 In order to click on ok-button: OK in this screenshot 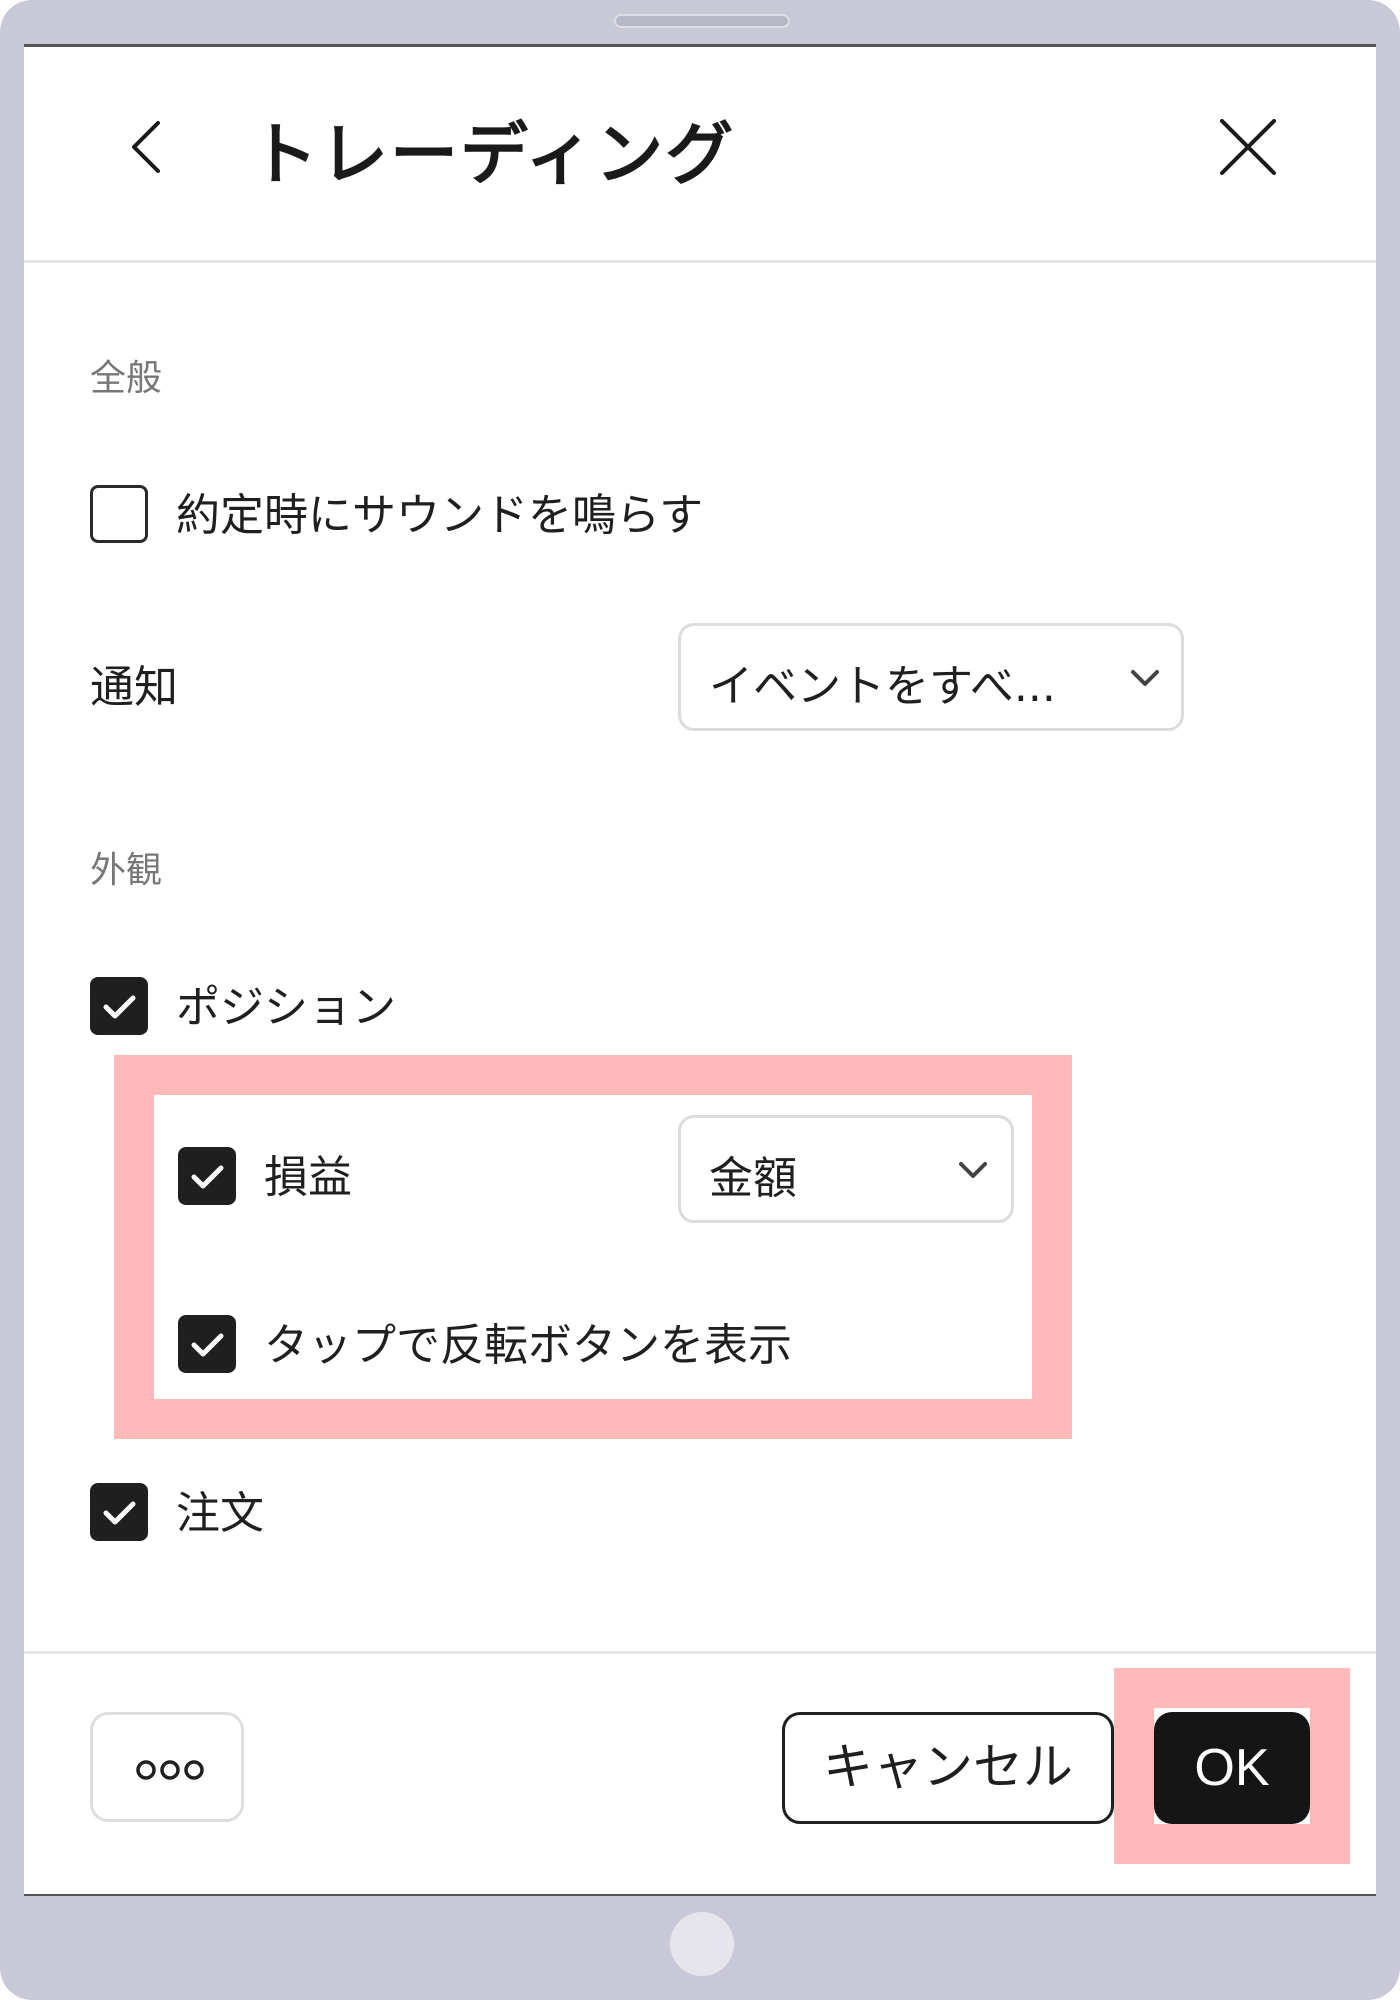, I will do `click(1232, 1768)`.